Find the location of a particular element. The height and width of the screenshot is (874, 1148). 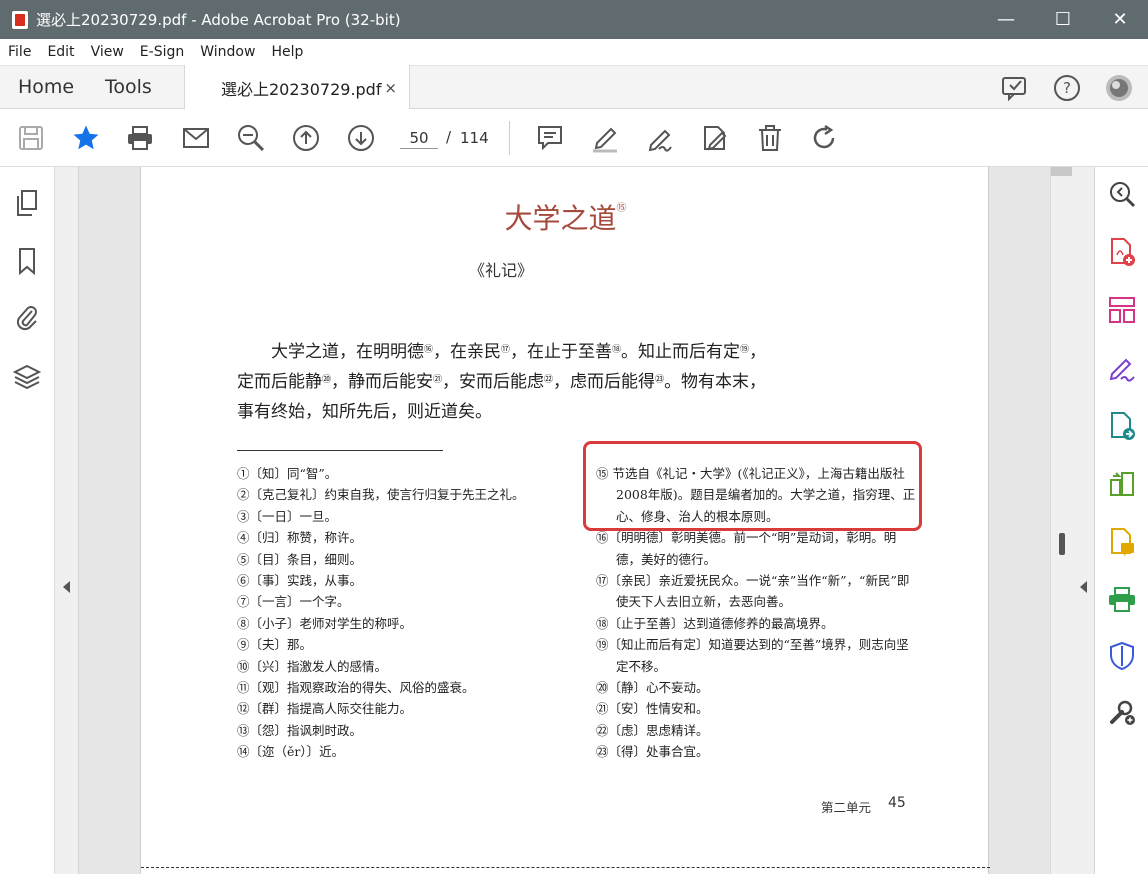

menu-help: Help is located at coordinates (287, 52).